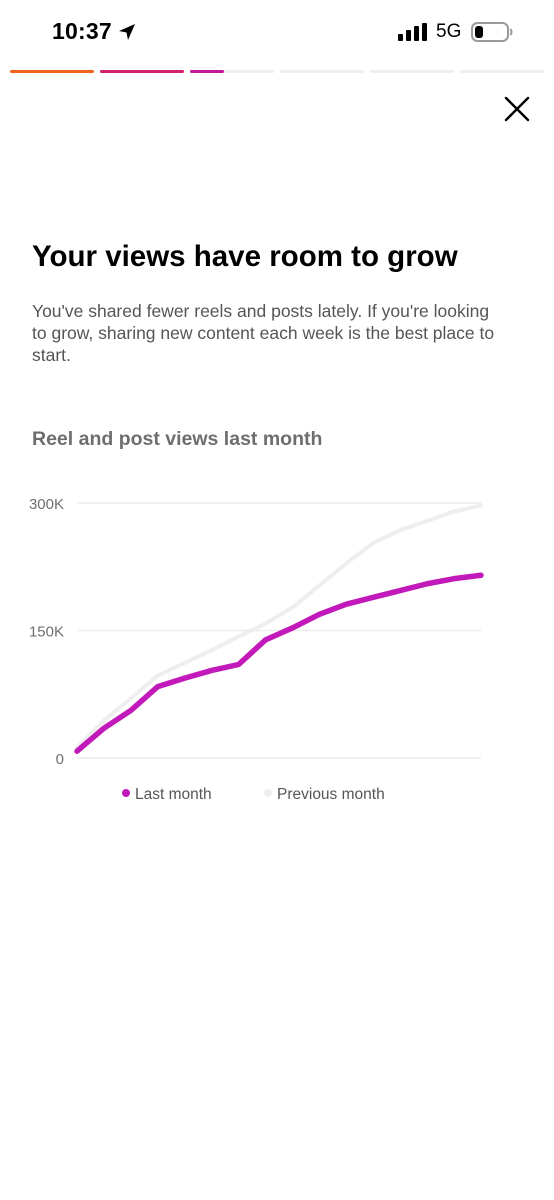  I want to click on network-type: 5G, so click(449, 31).